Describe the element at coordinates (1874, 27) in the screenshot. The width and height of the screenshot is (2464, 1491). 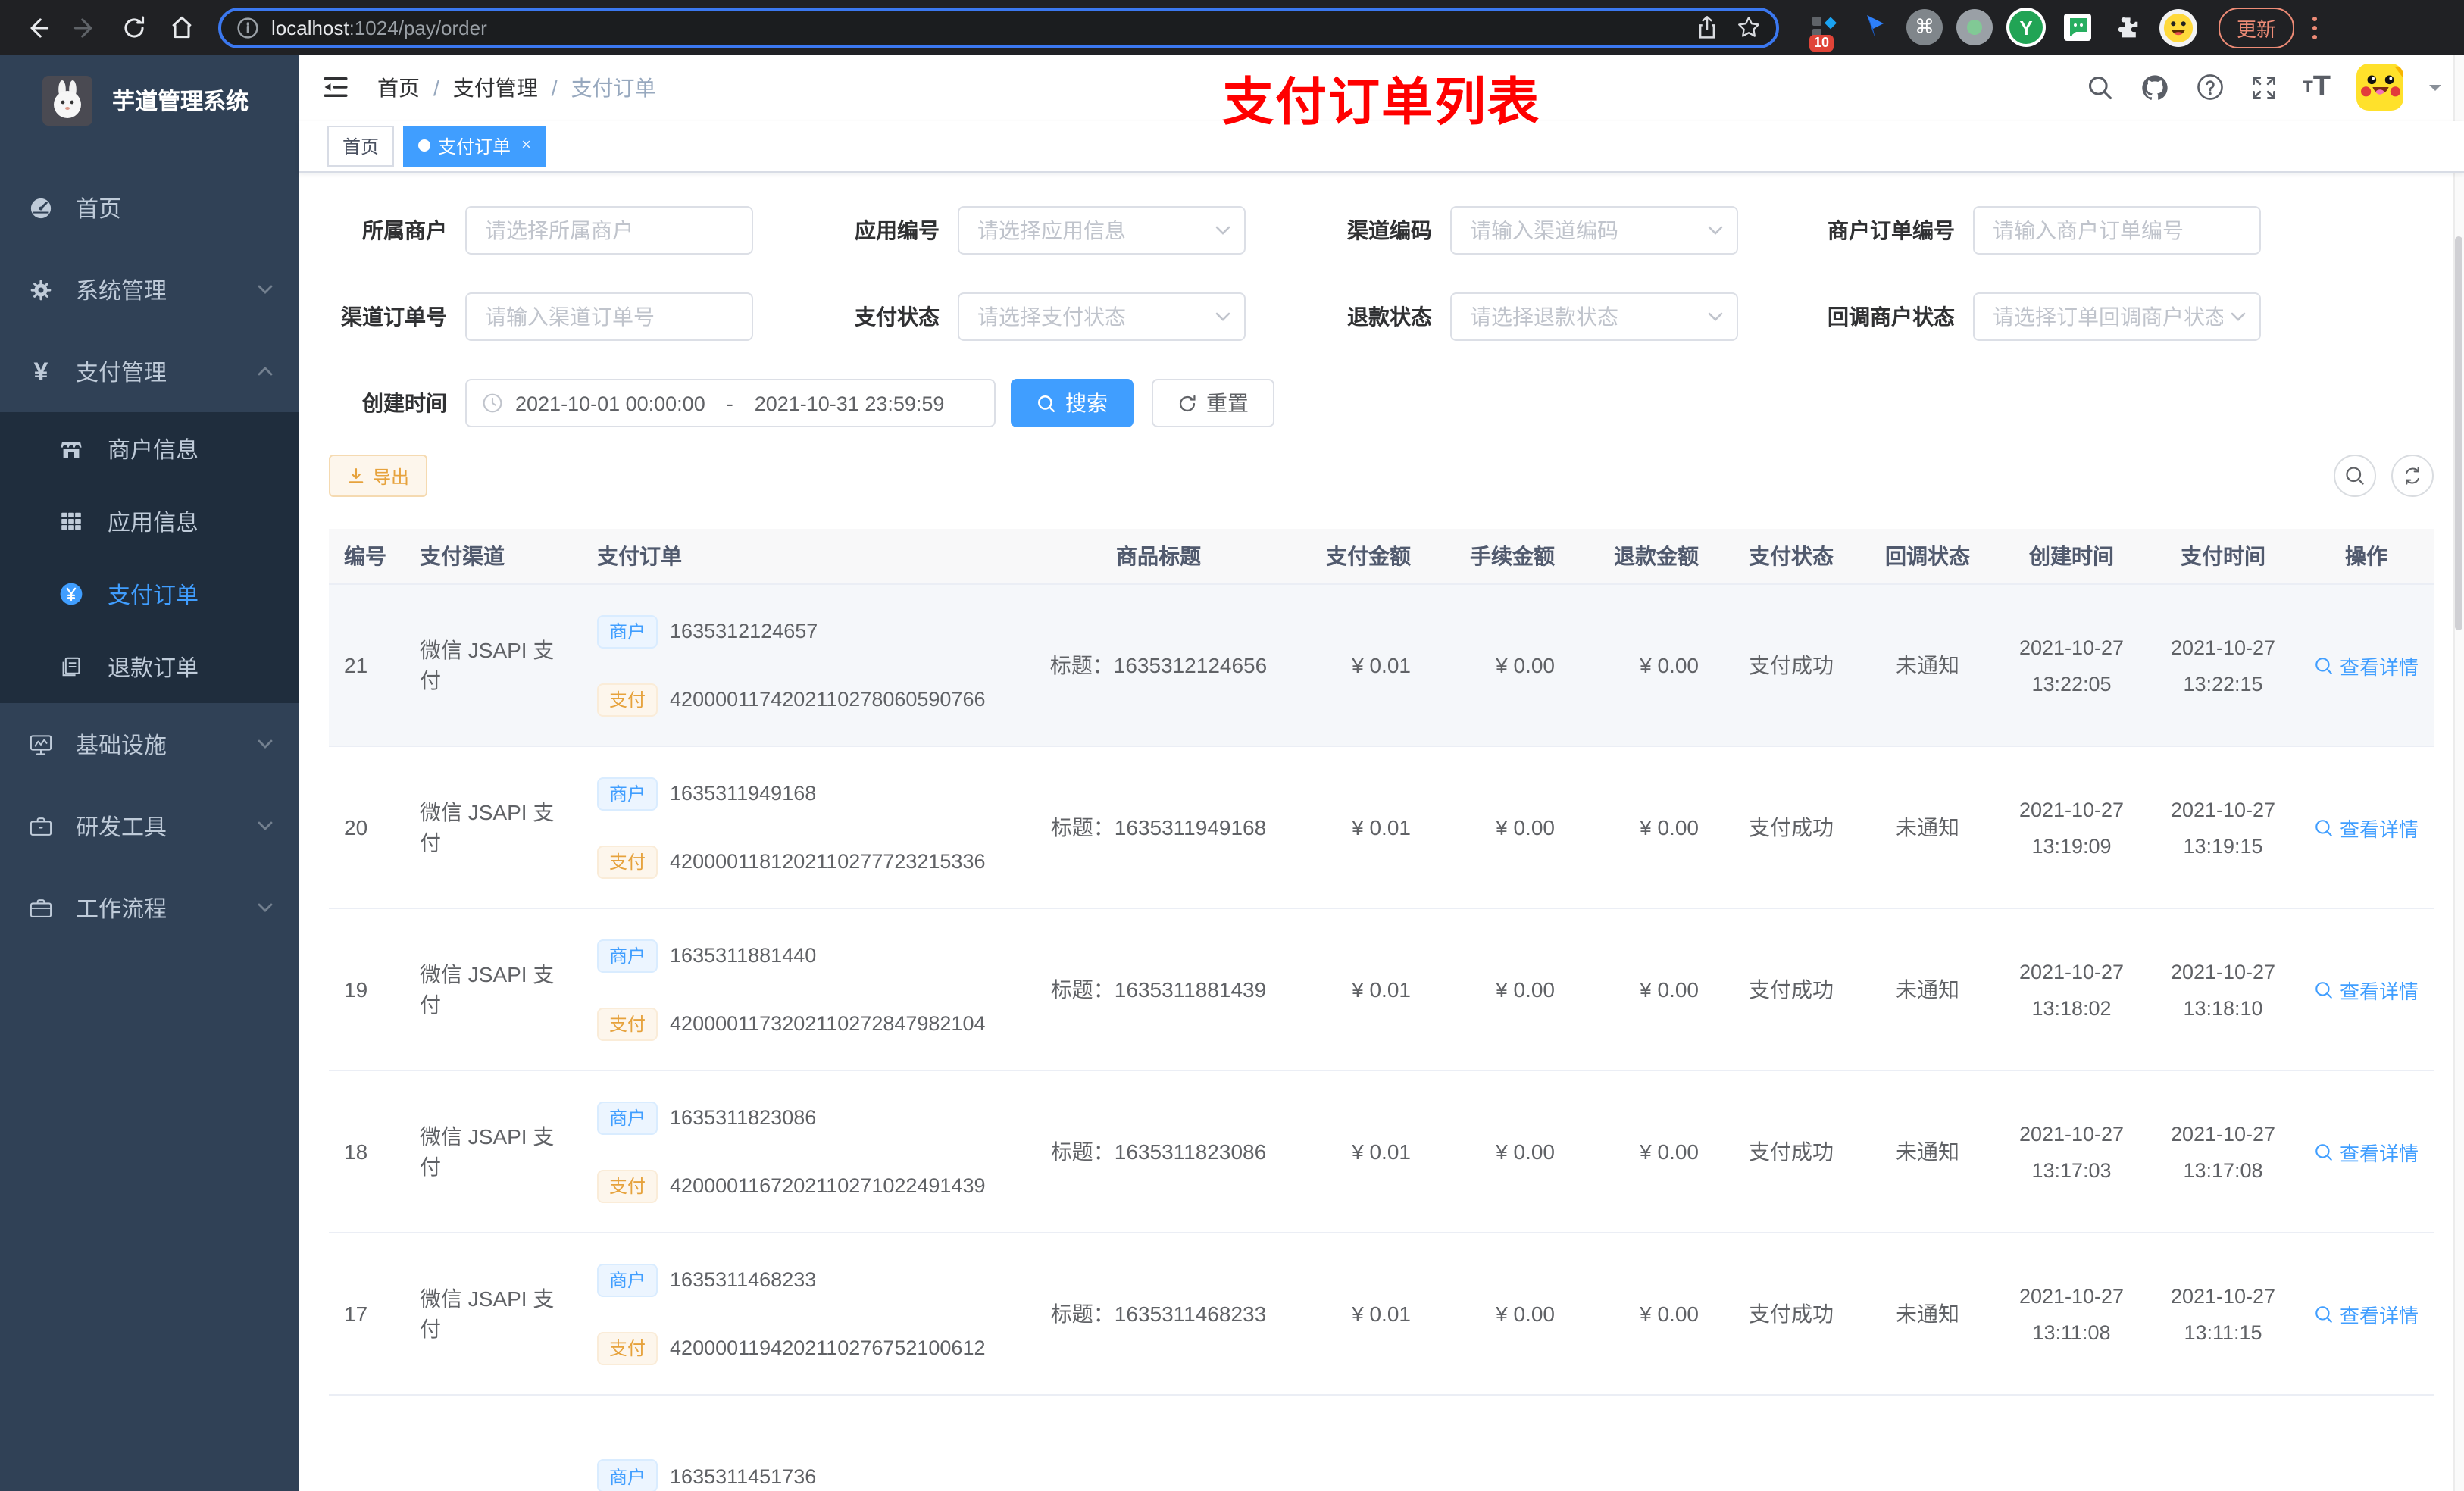
I see `extension-kite-icon` at that location.